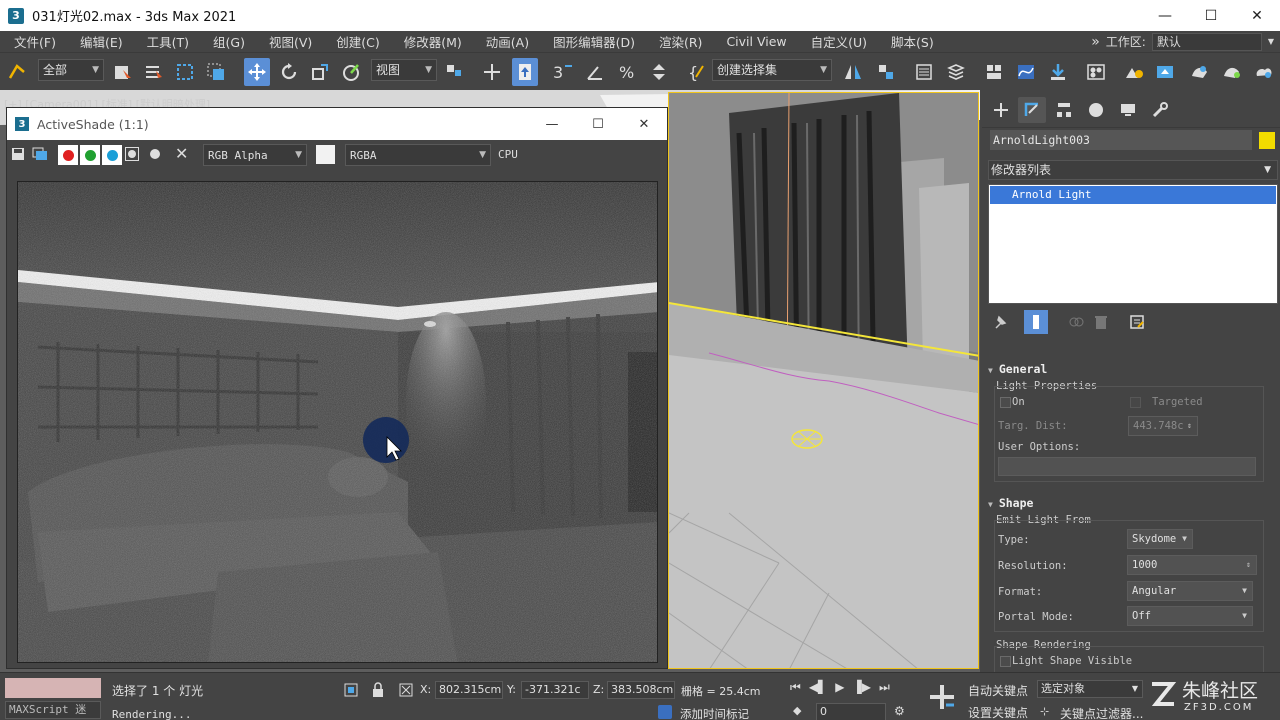 The image size is (1280, 720). What do you see at coordinates (1133, 170) in the screenshot?
I see `modifier-list-dropdown: 修改器列表 ▼` at bounding box center [1133, 170].